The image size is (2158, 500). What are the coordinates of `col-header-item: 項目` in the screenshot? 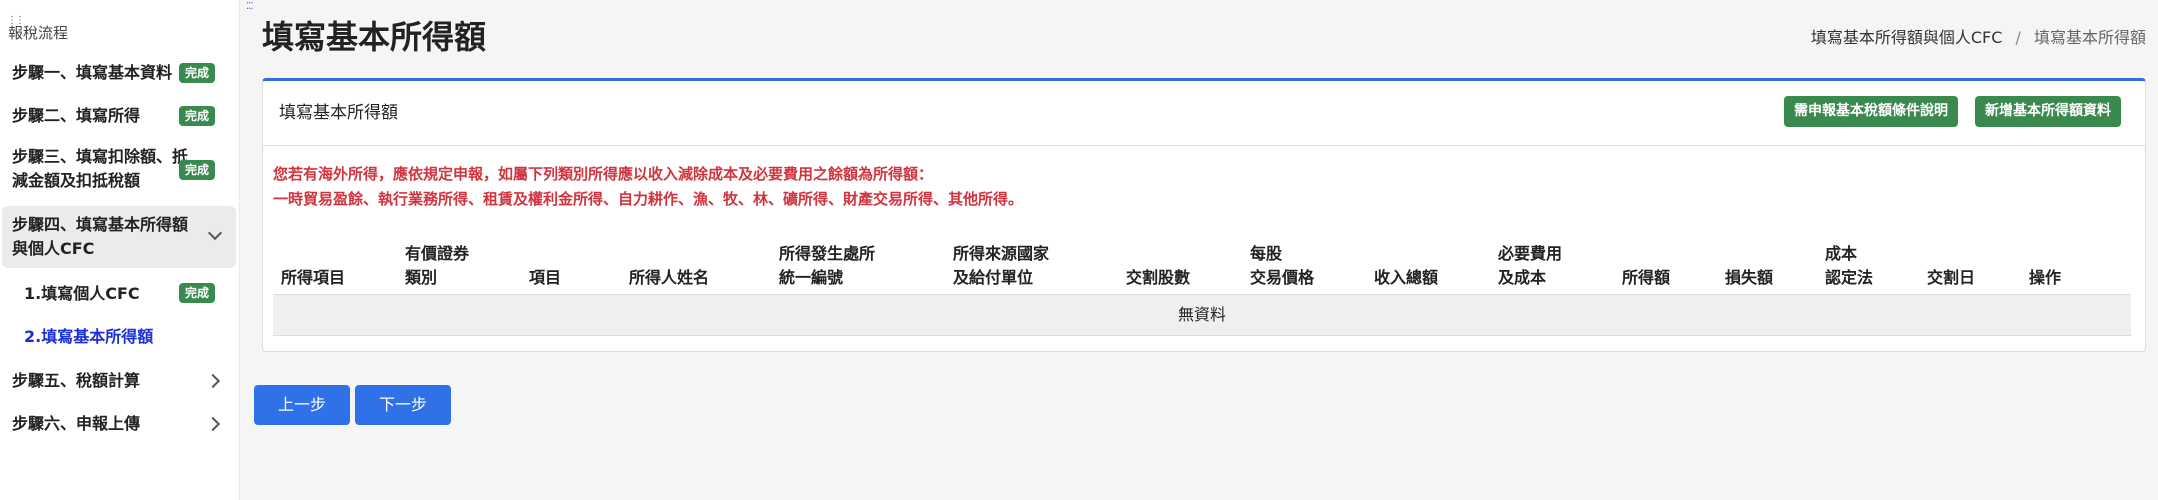 It's located at (545, 277).